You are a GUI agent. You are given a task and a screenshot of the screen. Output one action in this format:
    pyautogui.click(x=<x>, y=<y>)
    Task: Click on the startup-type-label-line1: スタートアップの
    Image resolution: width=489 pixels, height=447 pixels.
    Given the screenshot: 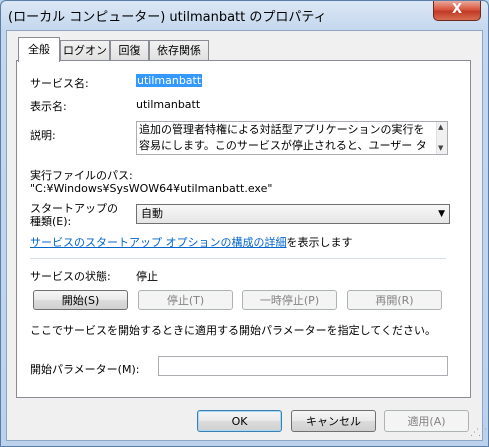 What is the action you would take?
    pyautogui.click(x=74, y=208)
    